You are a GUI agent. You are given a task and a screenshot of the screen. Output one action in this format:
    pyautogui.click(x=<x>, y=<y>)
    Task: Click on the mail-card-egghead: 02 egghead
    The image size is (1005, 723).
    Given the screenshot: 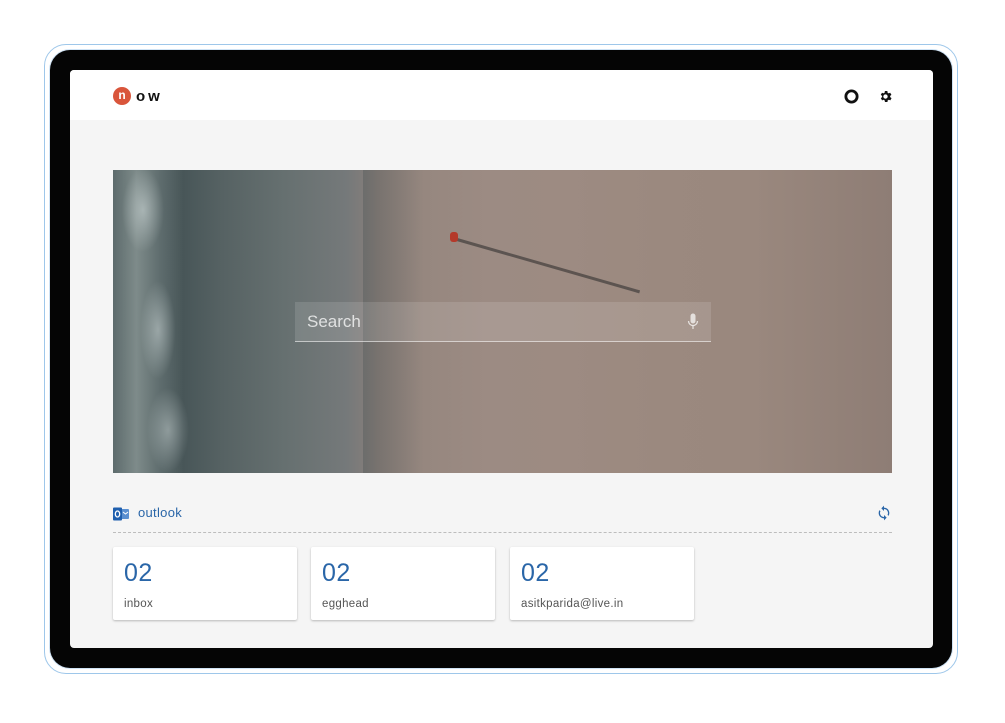 What is the action you would take?
    pyautogui.click(x=403, y=583)
    